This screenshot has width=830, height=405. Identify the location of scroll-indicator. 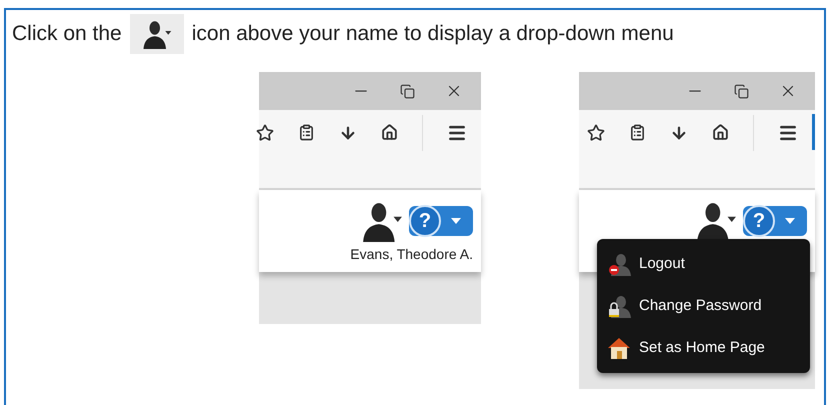
(813, 132).